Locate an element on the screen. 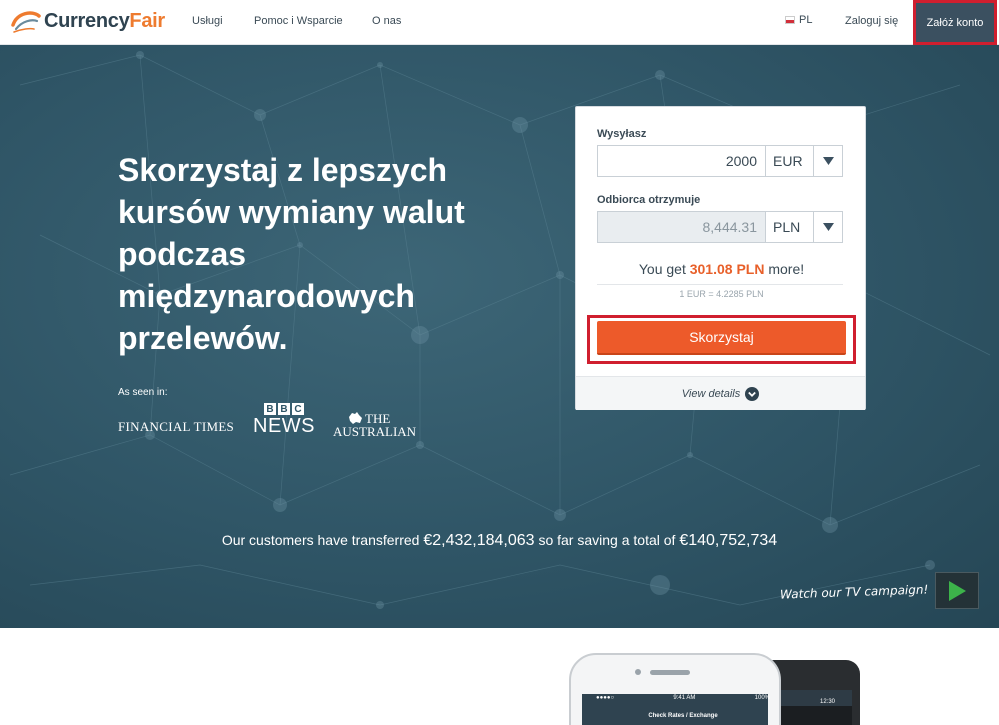  card-divider is located at coordinates (720, 284).